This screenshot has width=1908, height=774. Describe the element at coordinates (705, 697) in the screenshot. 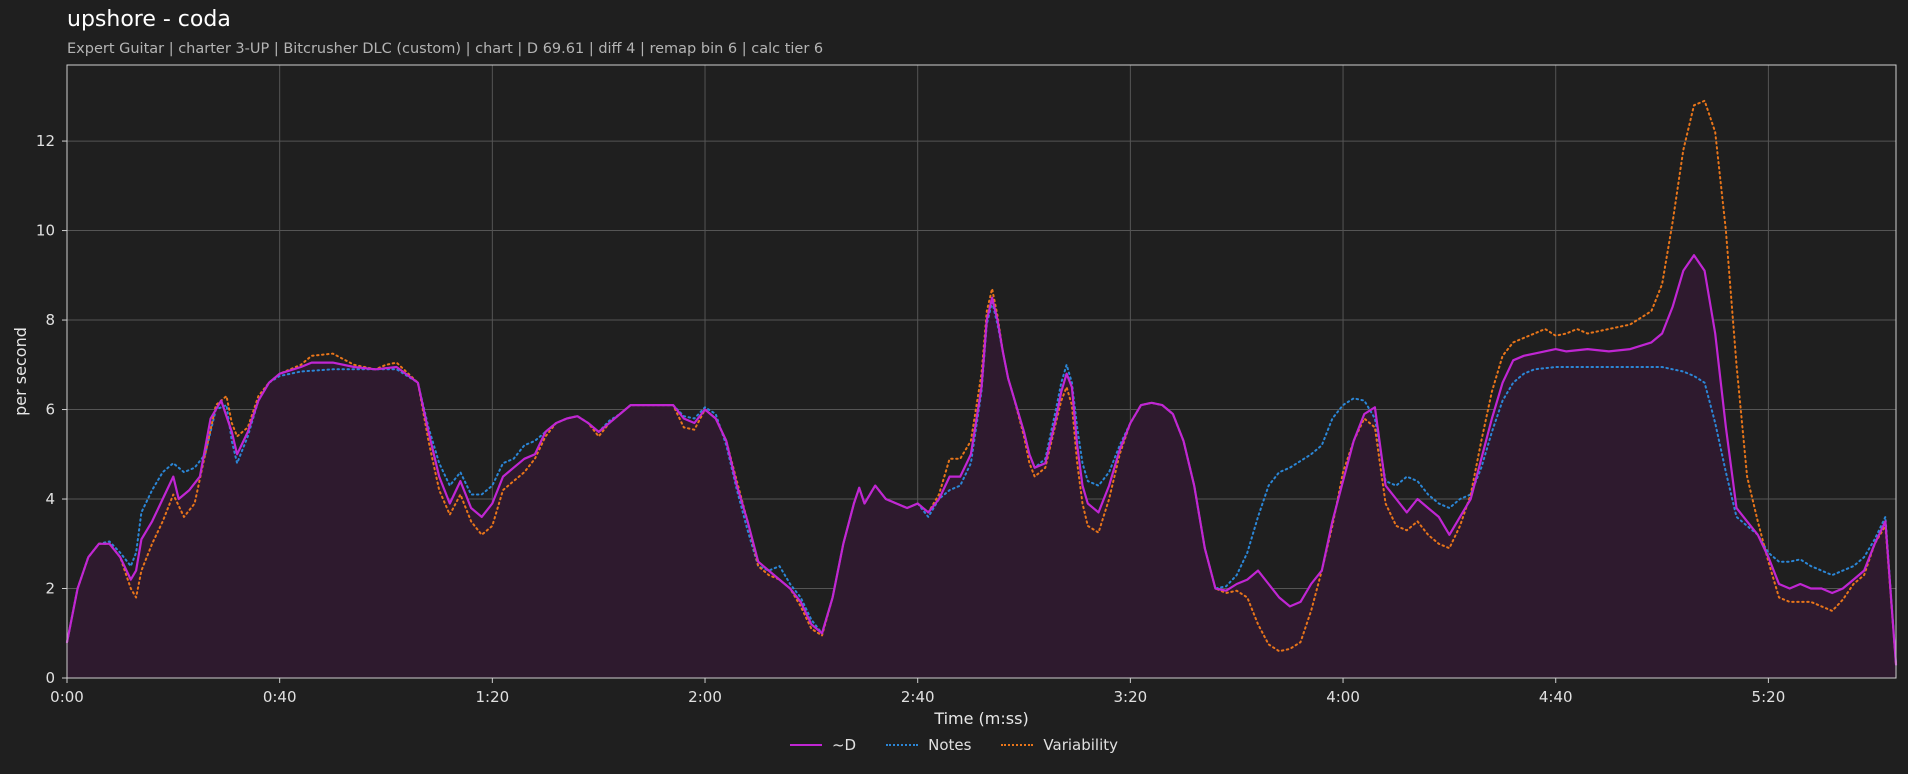

I see `x-tick-label: 2:00` at that location.